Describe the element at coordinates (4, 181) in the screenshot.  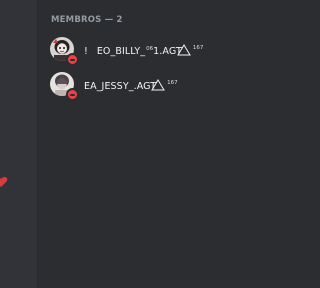
I see `heart-icon` at that location.